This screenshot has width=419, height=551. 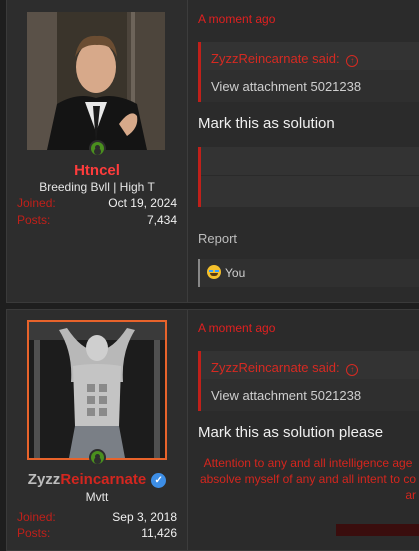 What do you see at coordinates (410, 495) in the screenshot?
I see `signature-line: ar` at bounding box center [410, 495].